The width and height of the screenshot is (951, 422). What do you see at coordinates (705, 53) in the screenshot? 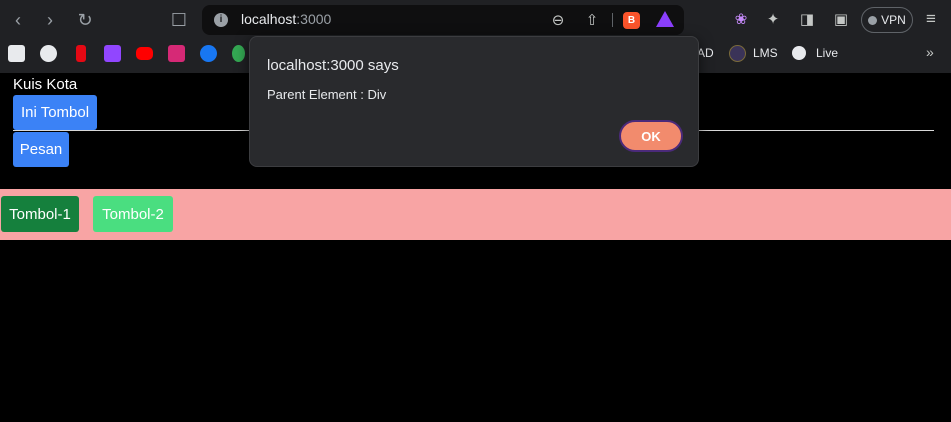
I see `bookmark-ad: AD` at bounding box center [705, 53].